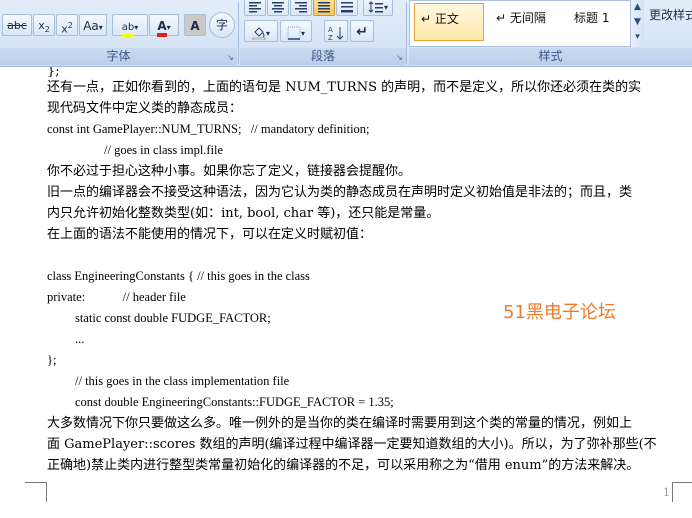 This screenshot has width=692, height=518. I want to click on font-color-icon: A, so click(162, 28).